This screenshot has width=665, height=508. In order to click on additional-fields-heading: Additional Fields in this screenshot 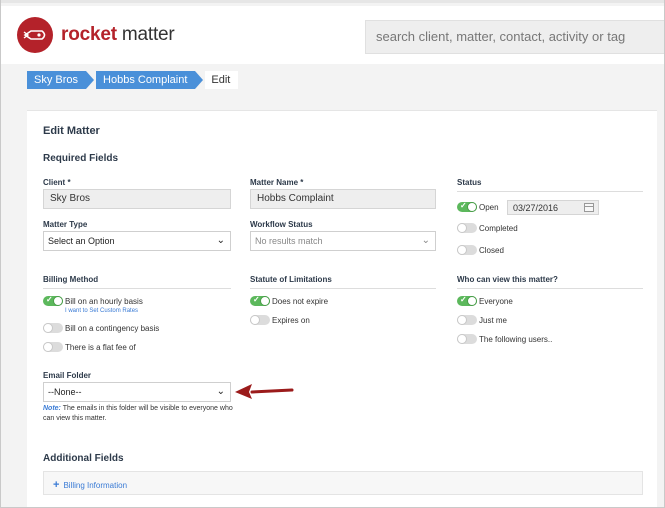, I will do `click(83, 458)`.